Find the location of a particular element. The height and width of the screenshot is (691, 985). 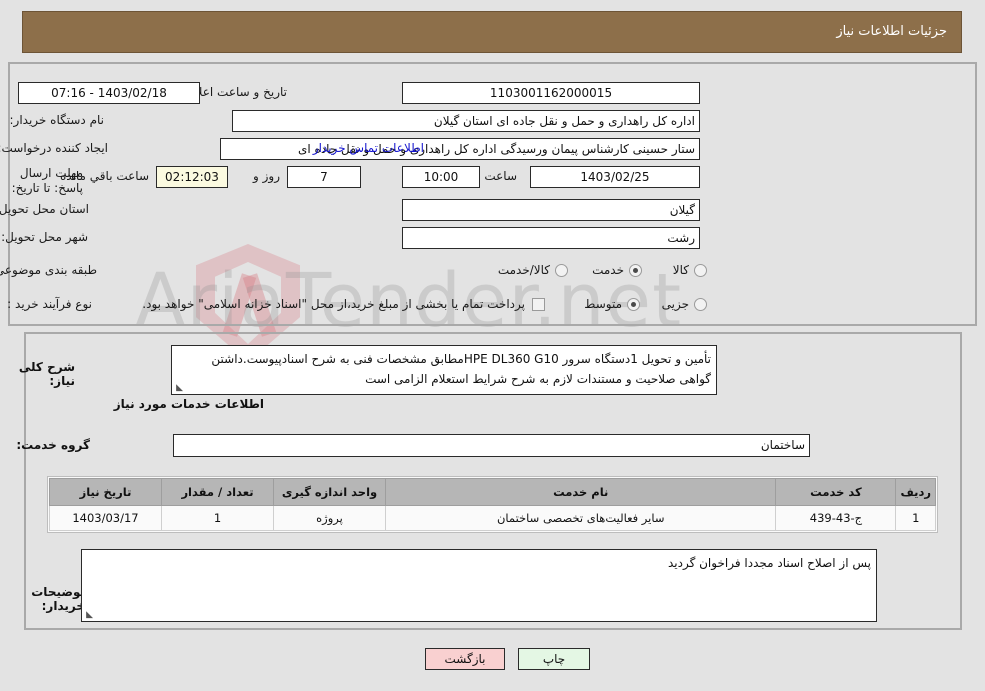

cell-need-date: 1403/03/17 is located at coordinates (105, 518).